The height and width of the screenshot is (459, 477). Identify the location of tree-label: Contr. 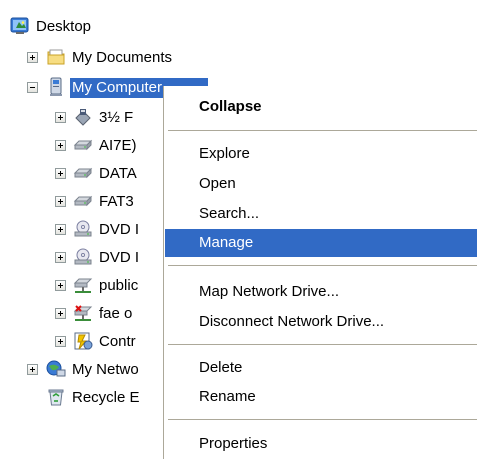
(117, 341).